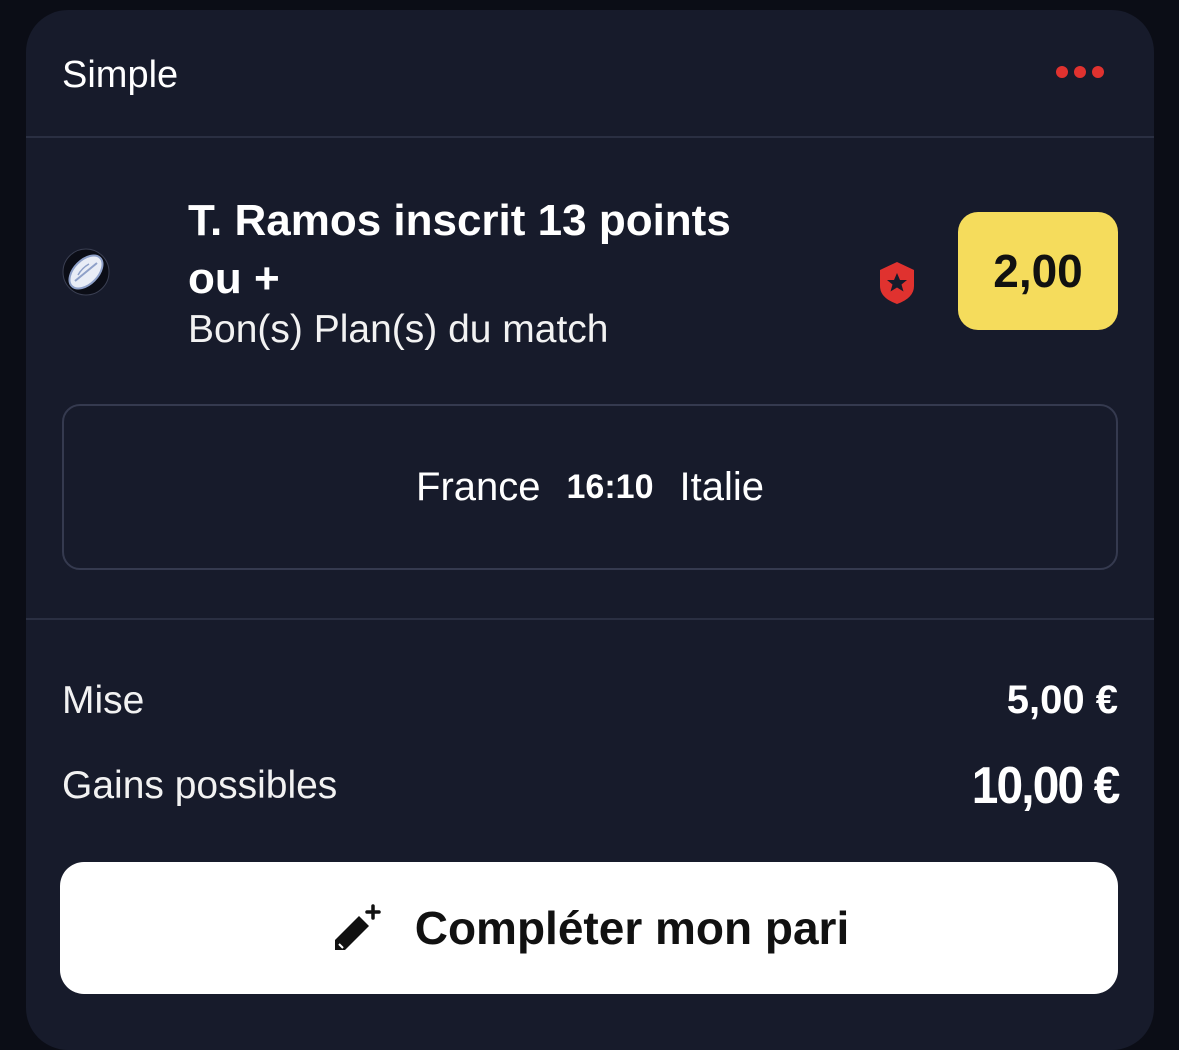  I want to click on selection-title: T. Ramos inscrit 13 points ou +, so click(459, 249).